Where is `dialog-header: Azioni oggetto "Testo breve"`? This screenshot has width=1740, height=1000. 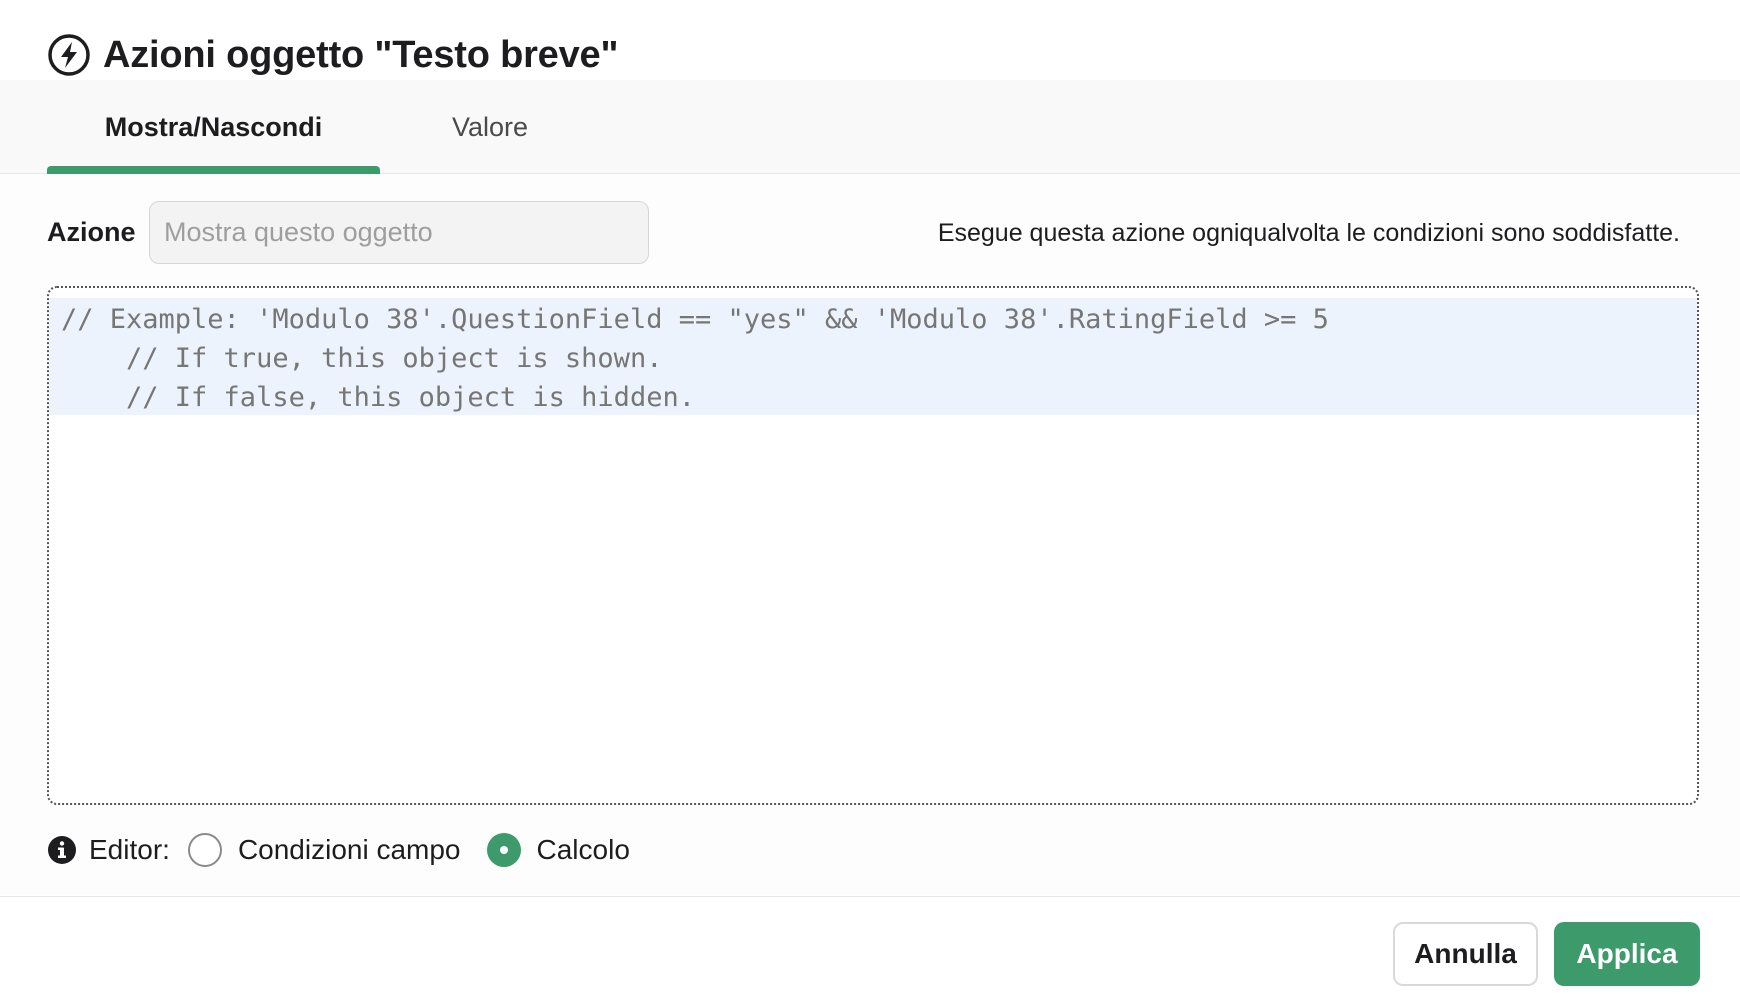
dialog-header: Azioni oggetto "Testo breve" is located at coordinates (870, 40).